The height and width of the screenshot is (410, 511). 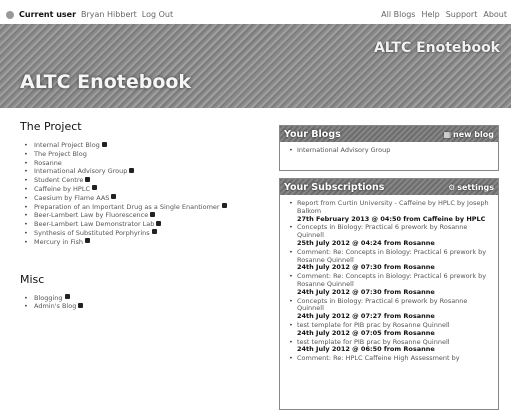 I want to click on list-item: Beer-Lambert Law Demonstrator Lab, so click(x=145, y=224).